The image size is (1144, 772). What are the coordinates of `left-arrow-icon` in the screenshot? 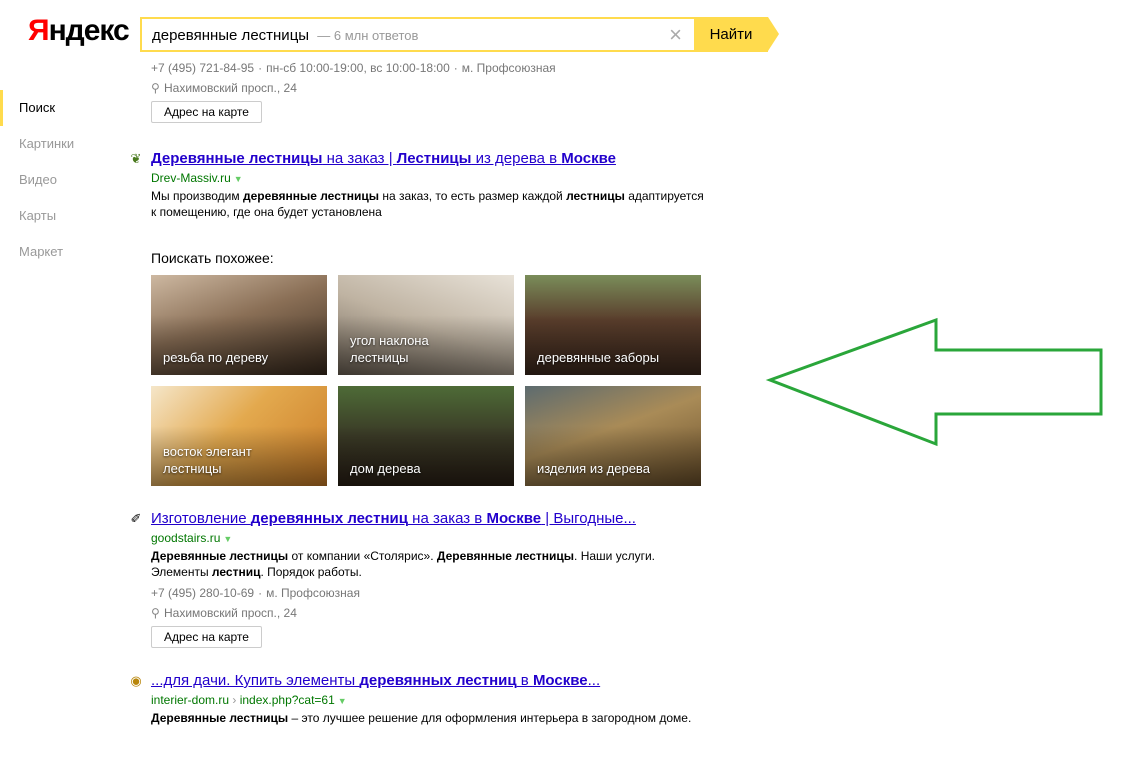 It's located at (934, 382).